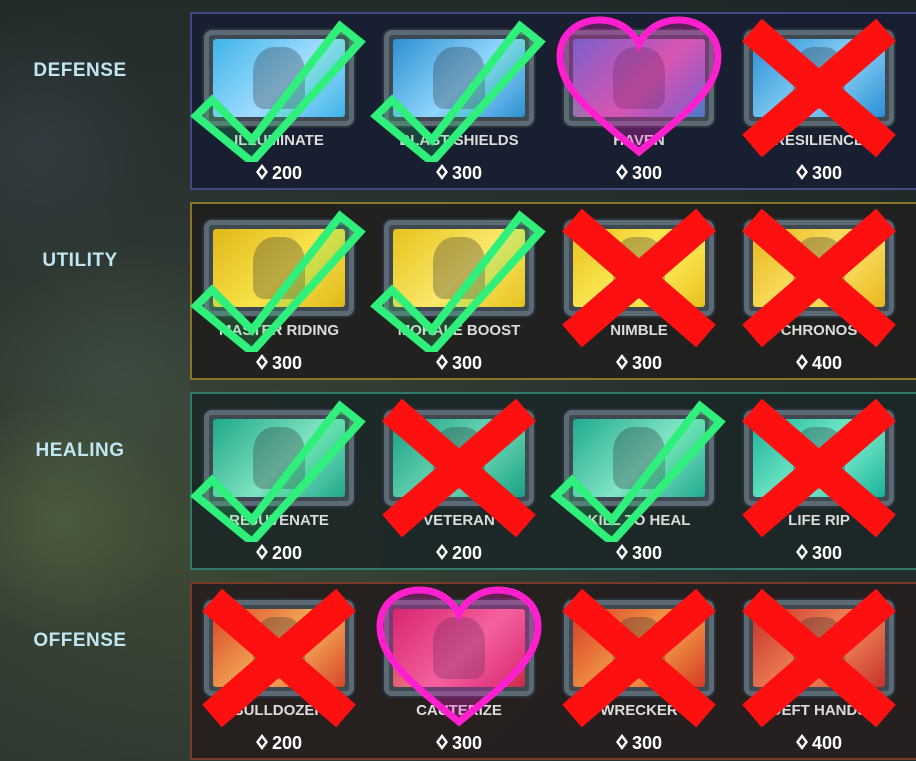  I want to click on talent-card: DEFT HANDS 400, so click(813, 667).